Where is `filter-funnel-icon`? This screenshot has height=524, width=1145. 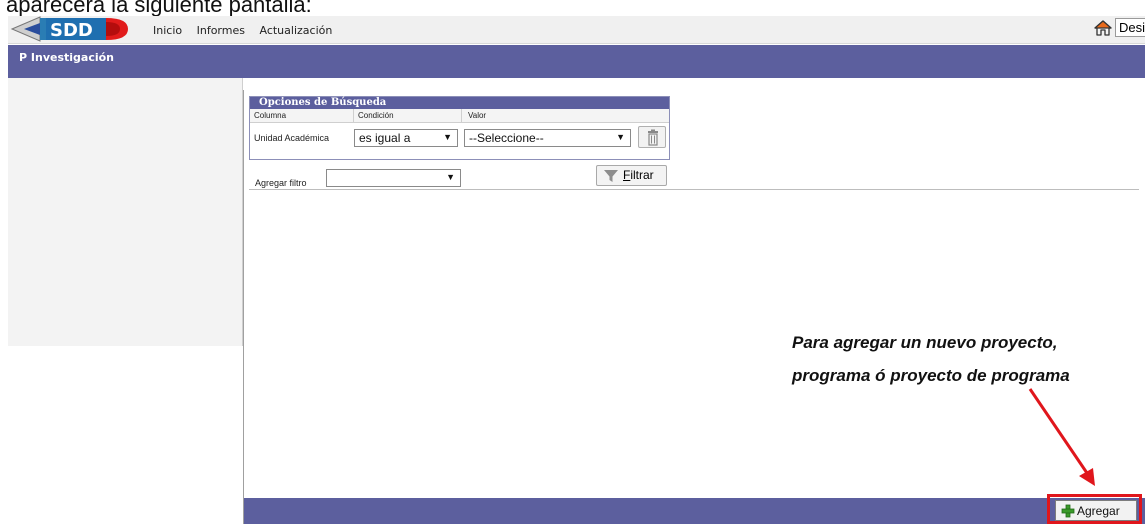
filter-funnel-icon is located at coordinates (611, 176).